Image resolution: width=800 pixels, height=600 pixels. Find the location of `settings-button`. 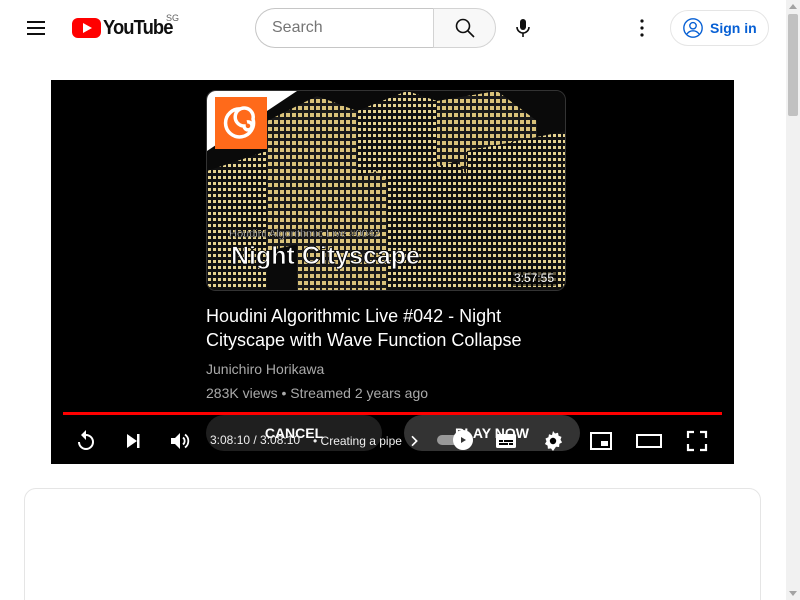

settings-button is located at coordinates (553, 441).